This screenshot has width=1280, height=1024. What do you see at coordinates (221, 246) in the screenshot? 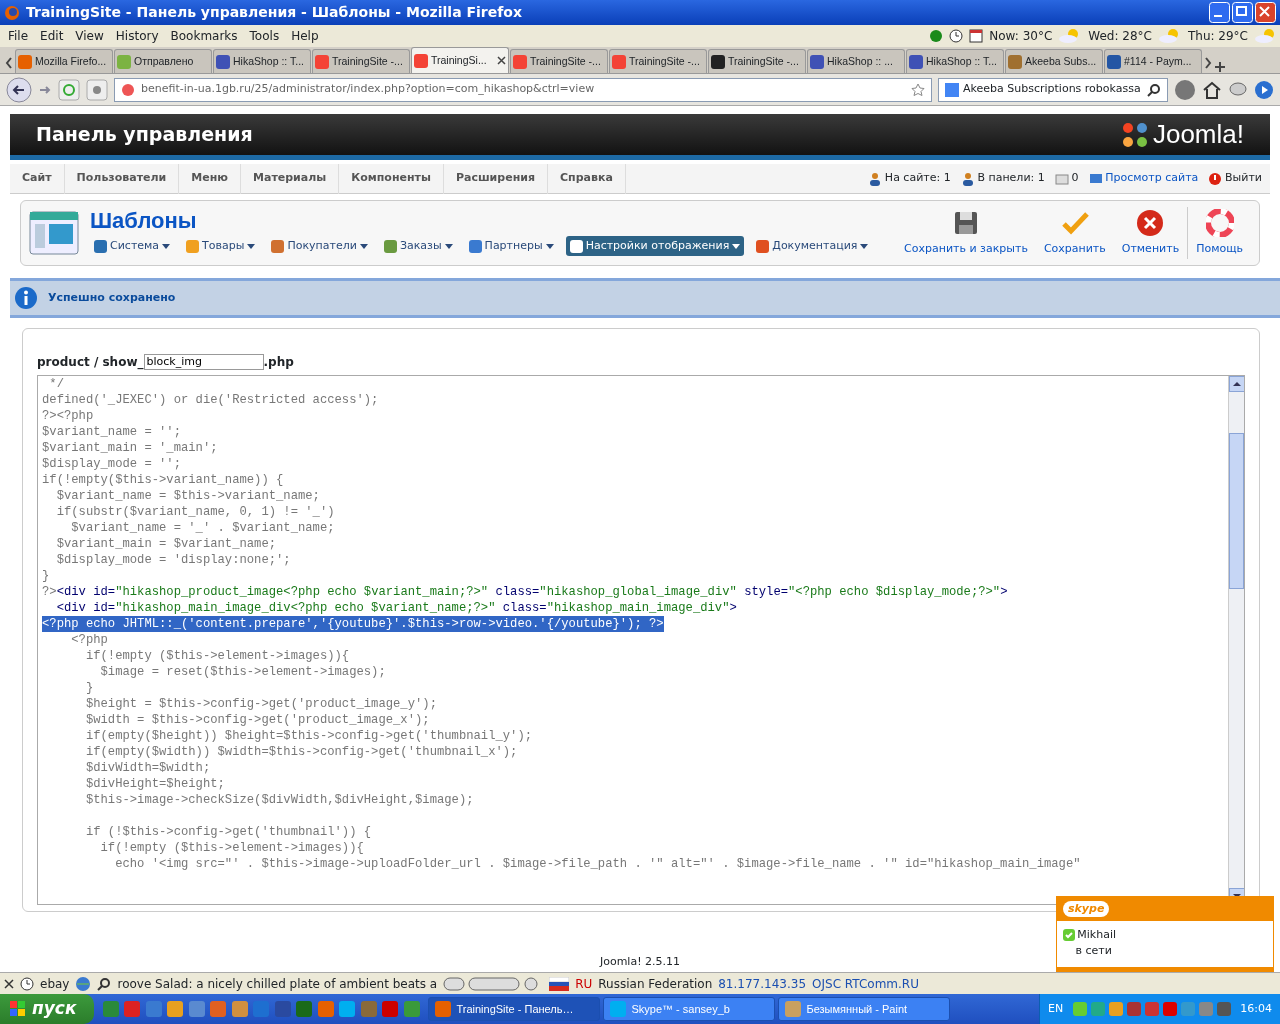
I see `submenu-item: Товары` at bounding box center [221, 246].